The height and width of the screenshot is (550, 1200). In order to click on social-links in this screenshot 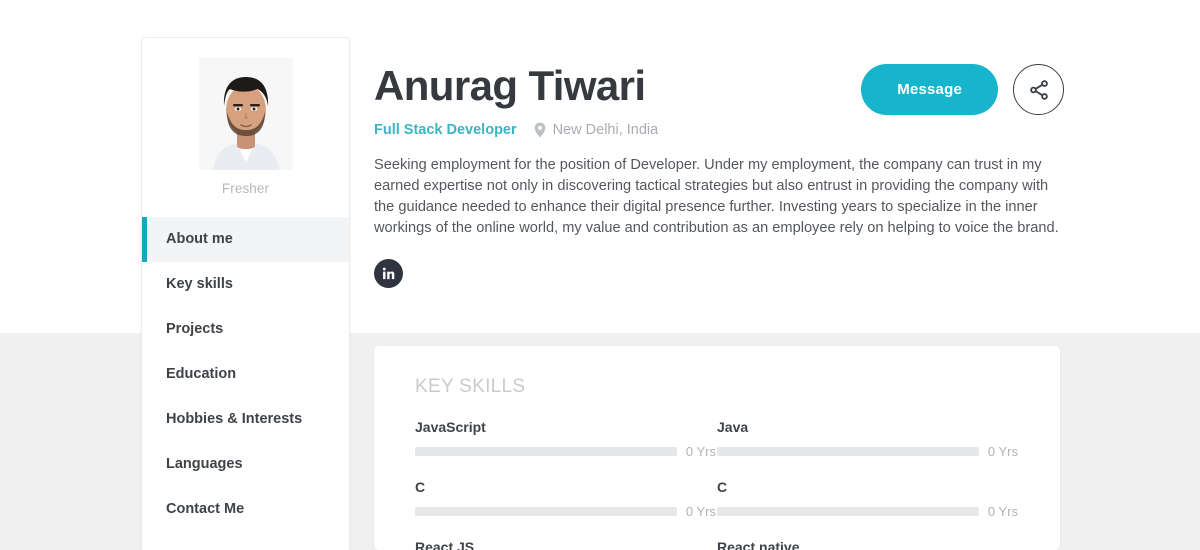, I will do `click(719, 273)`.